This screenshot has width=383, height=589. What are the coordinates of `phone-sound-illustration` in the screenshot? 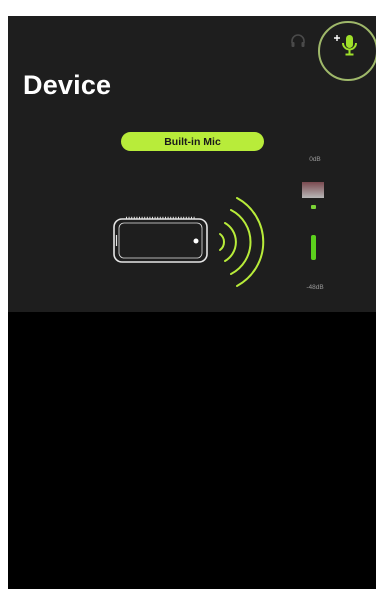 It's located at (189, 242).